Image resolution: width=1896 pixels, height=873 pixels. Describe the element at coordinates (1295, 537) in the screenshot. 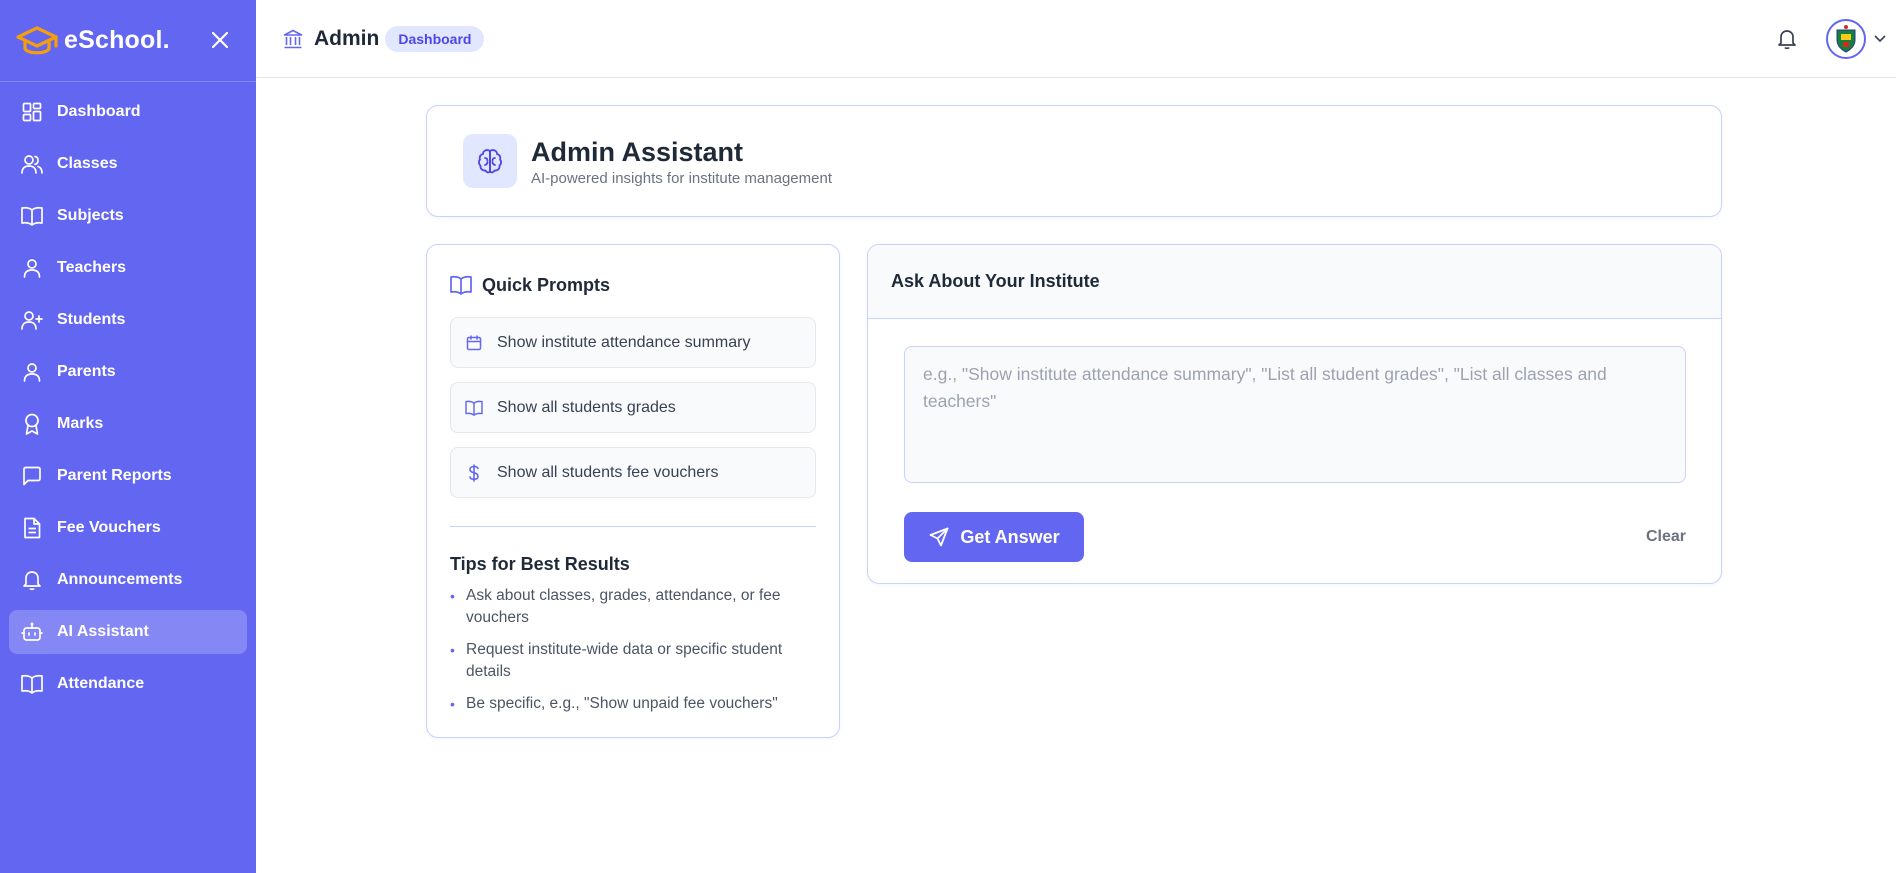

I see `ask-actions: Get Answer Clear` at that location.